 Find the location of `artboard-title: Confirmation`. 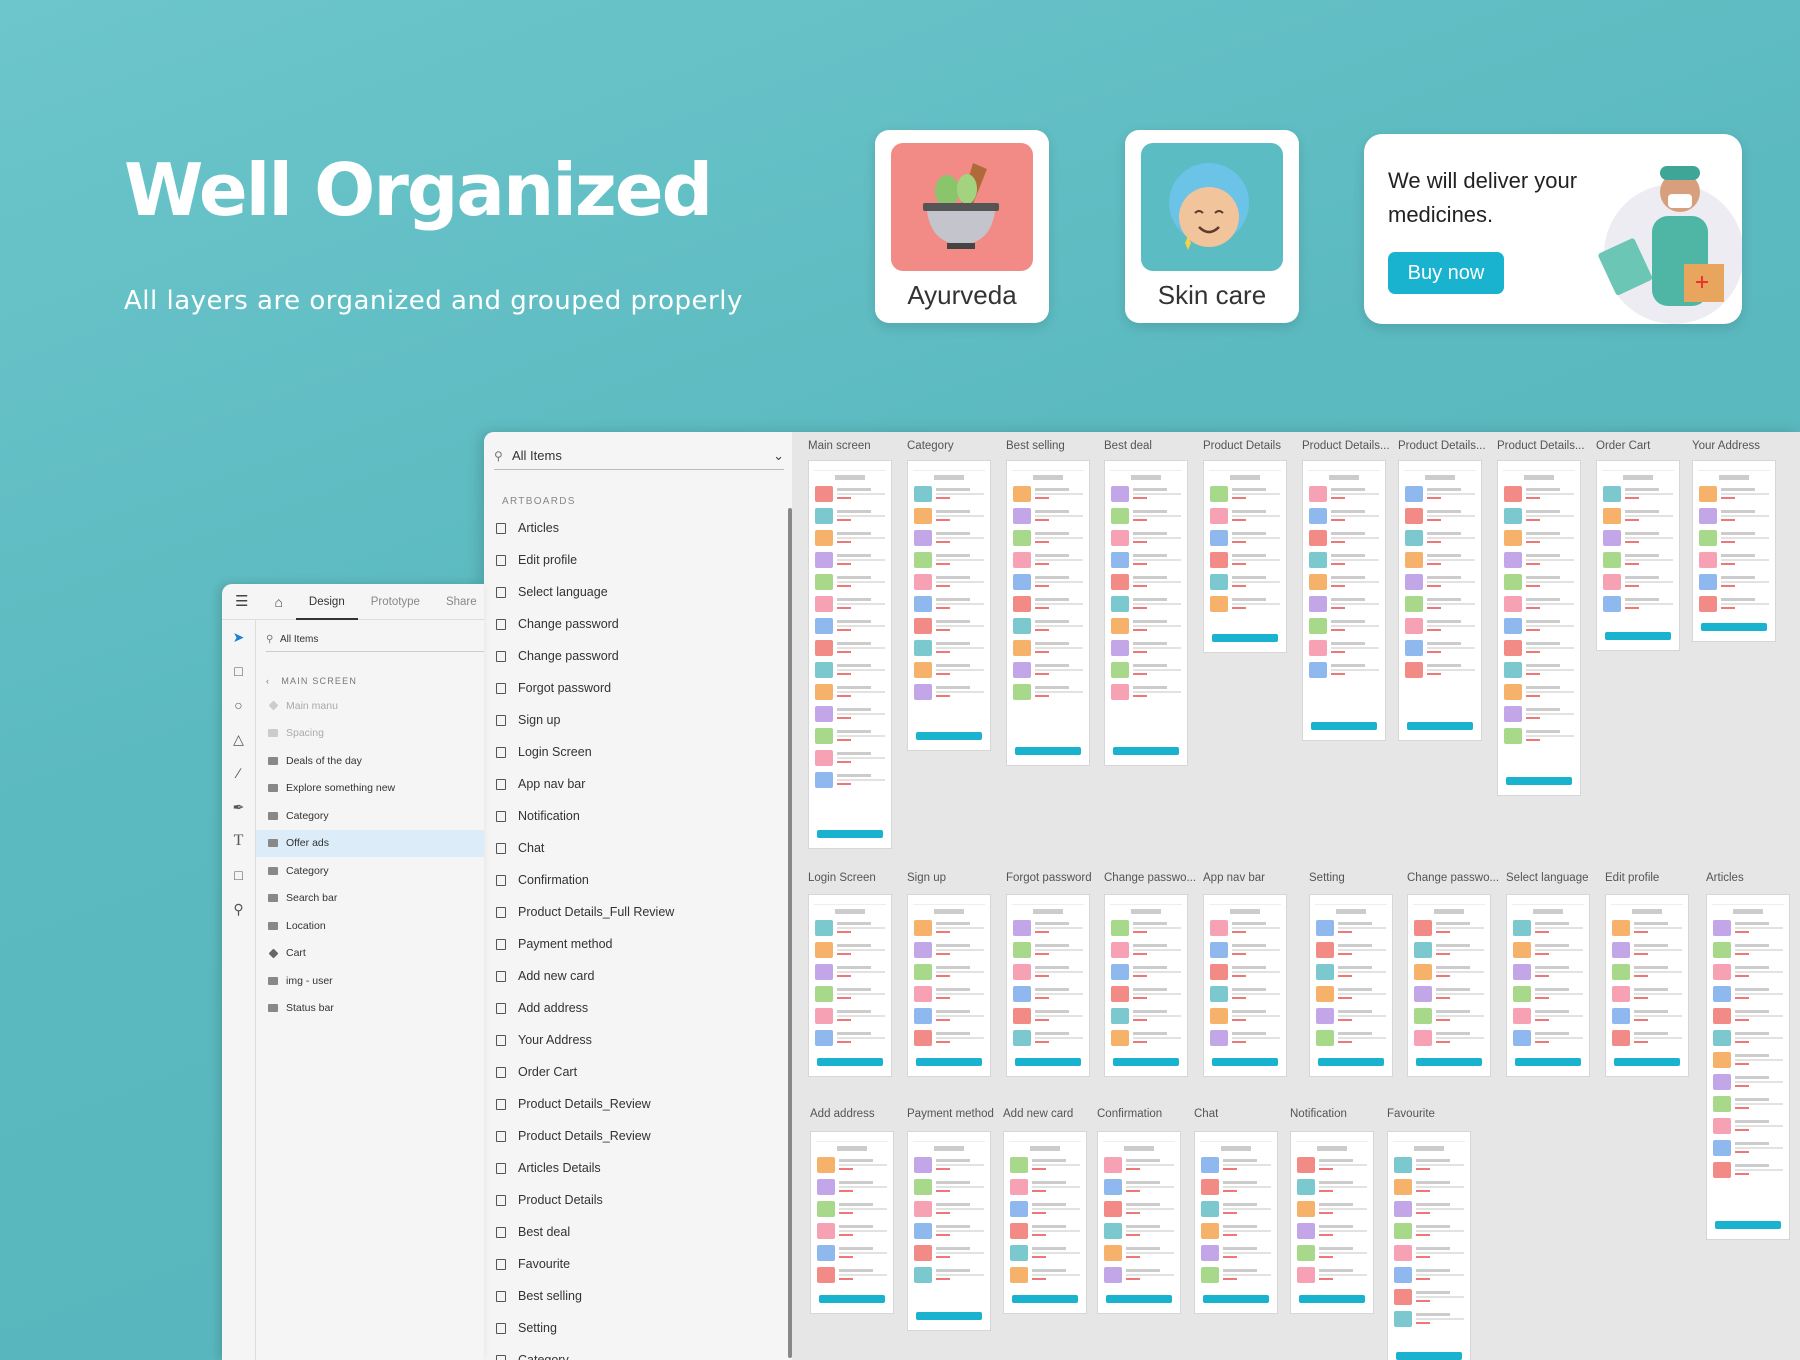

artboard-title: Confirmation is located at coordinates (1145, 1114).